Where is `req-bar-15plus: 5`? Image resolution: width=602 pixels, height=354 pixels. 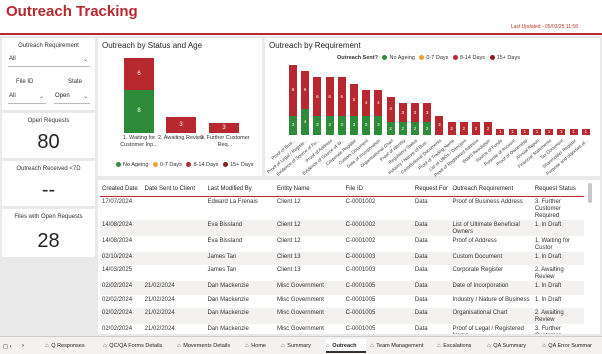 req-bar-15plus: 5 is located at coordinates (354, 99).